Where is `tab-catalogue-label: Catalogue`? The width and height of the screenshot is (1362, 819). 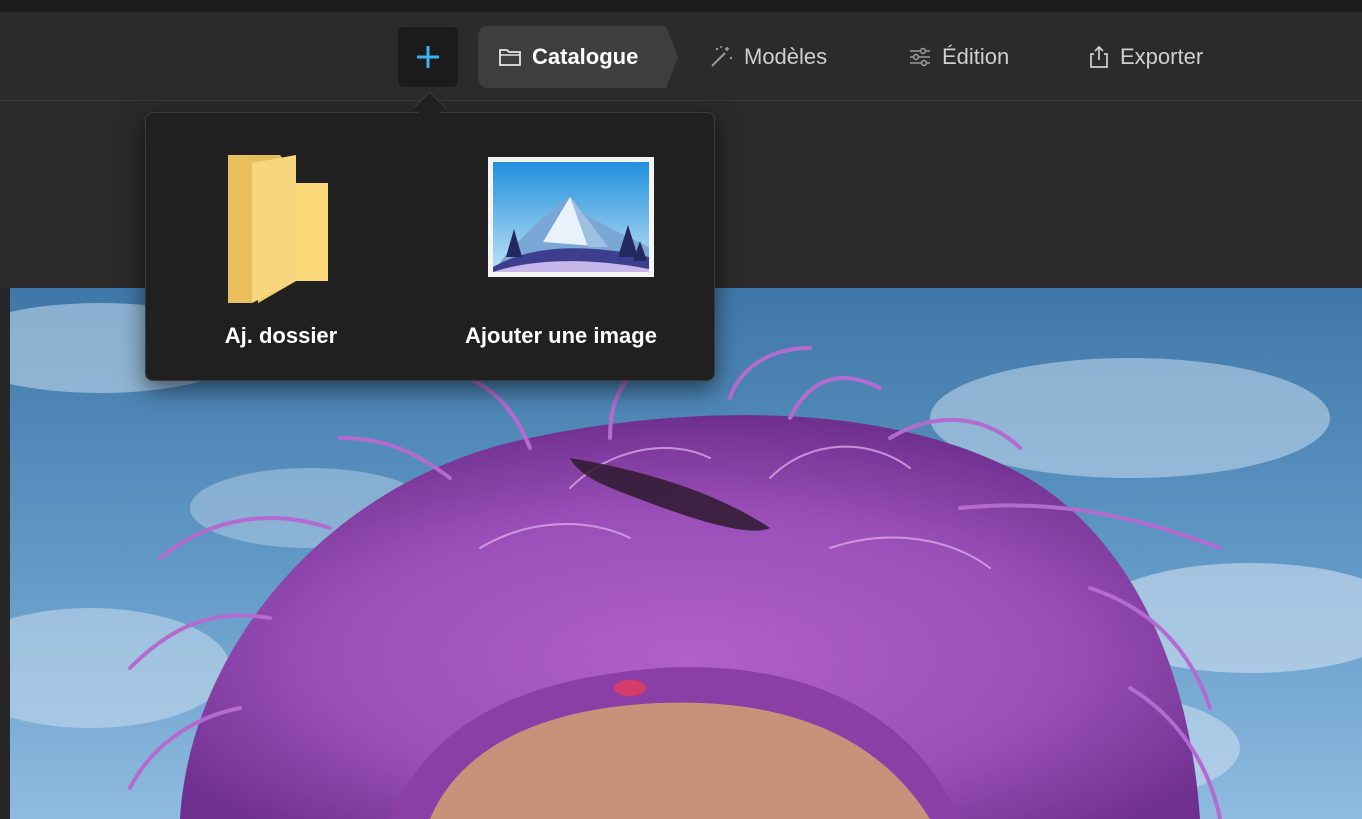 tab-catalogue-label: Catalogue is located at coordinates (585, 56).